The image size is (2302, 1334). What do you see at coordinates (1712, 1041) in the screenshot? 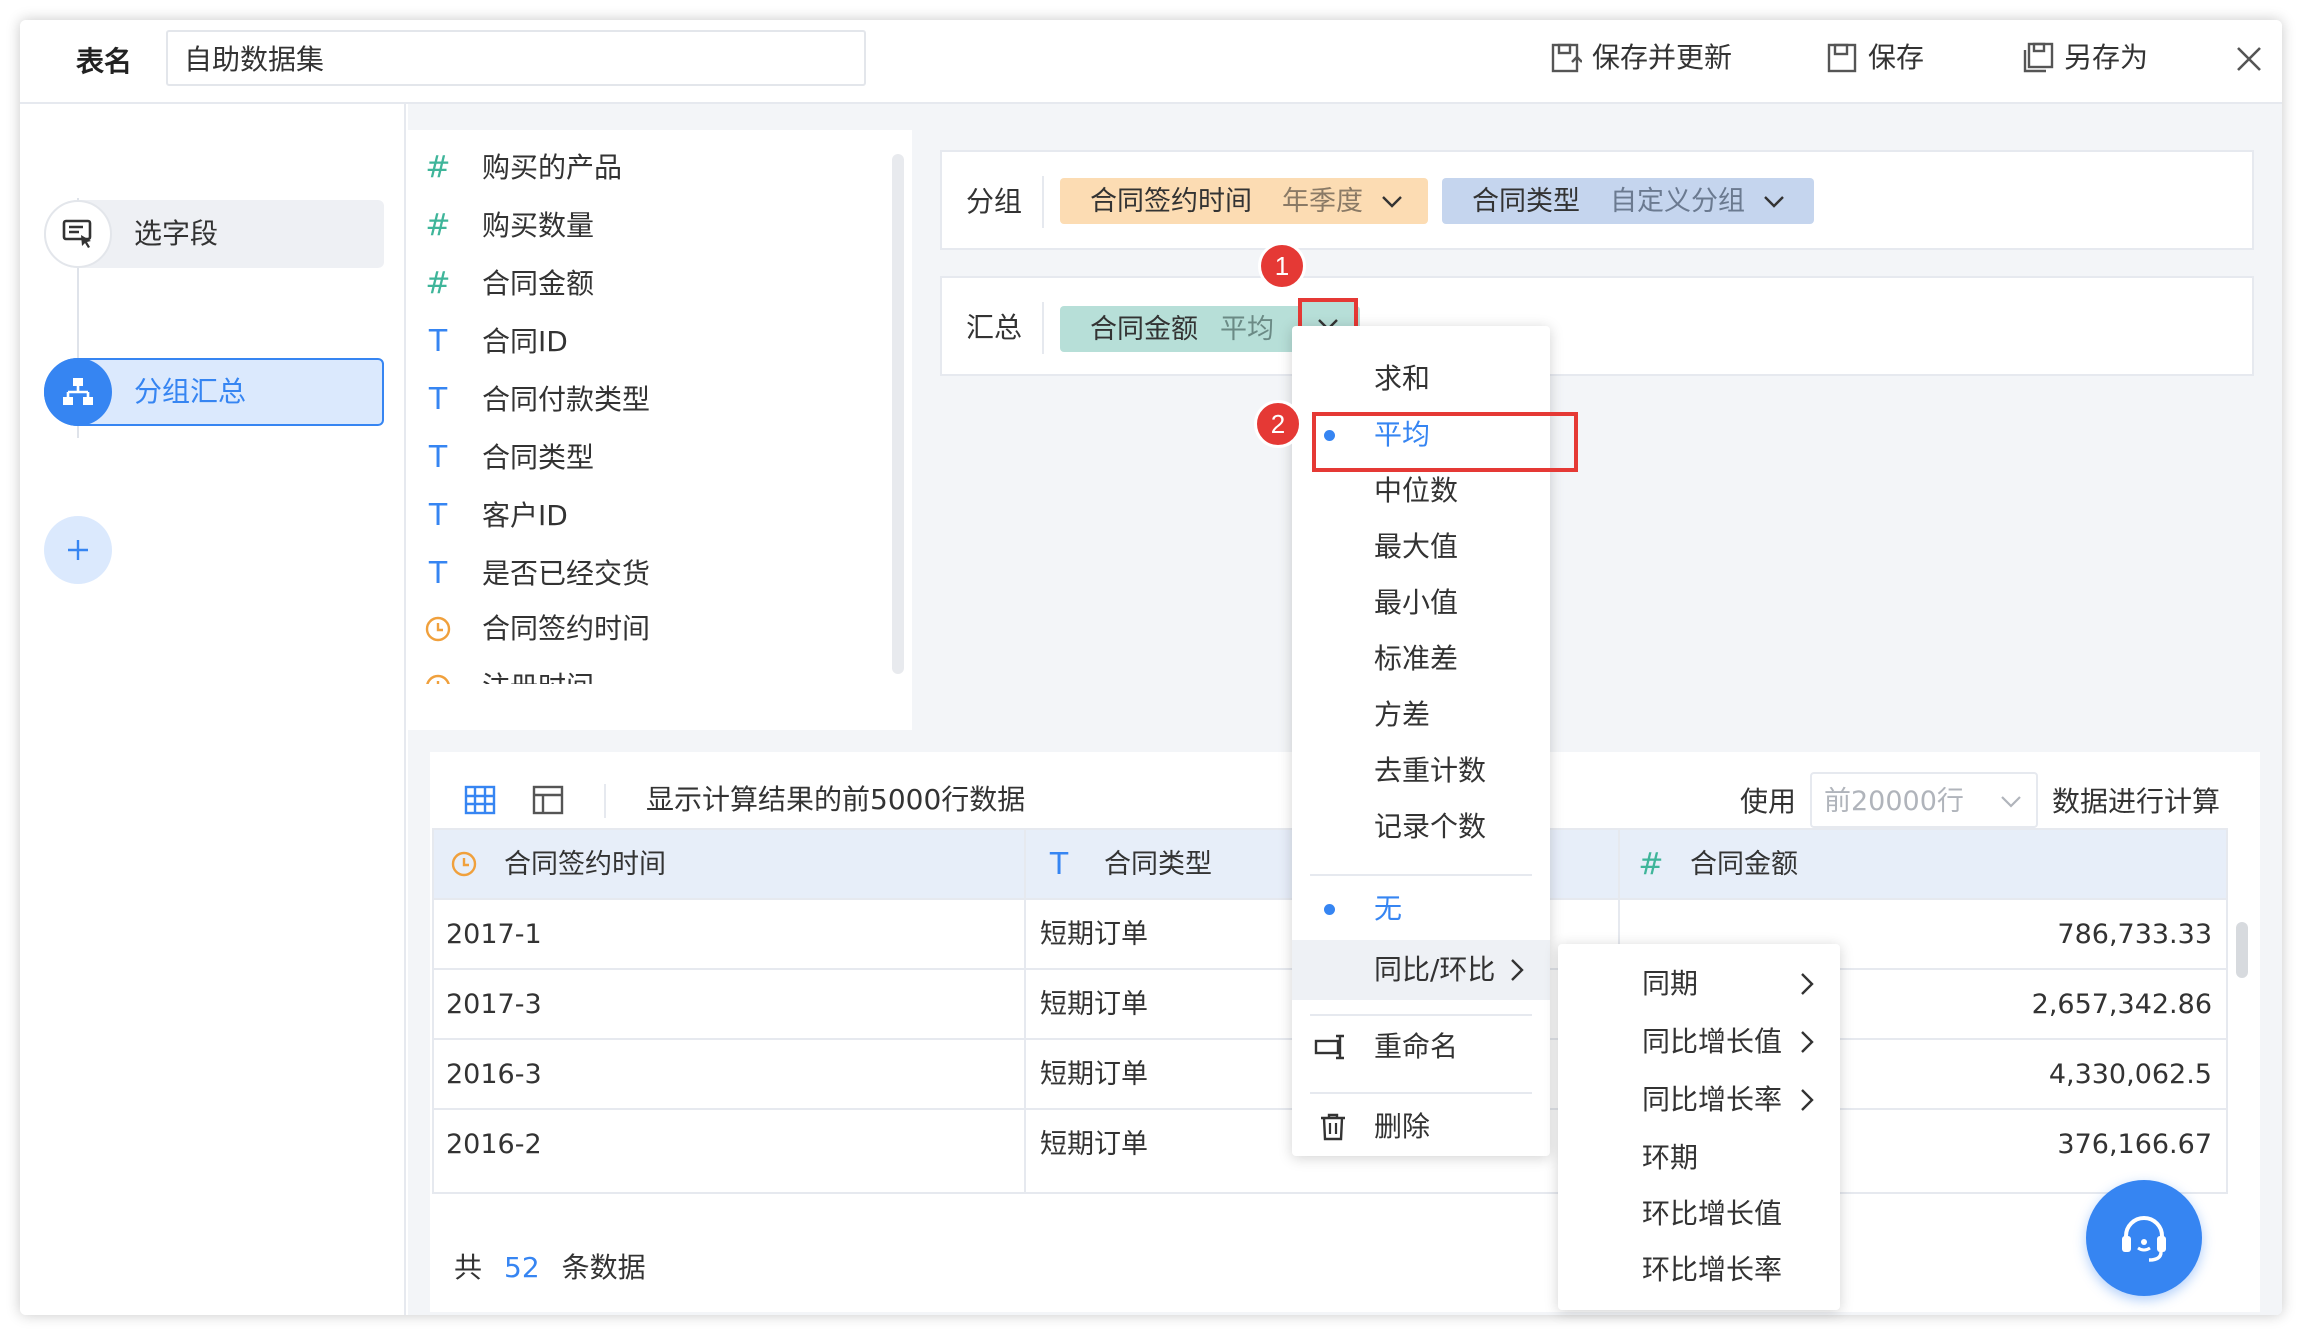
I see `submenu-item-label: 同比增长值` at bounding box center [1712, 1041].